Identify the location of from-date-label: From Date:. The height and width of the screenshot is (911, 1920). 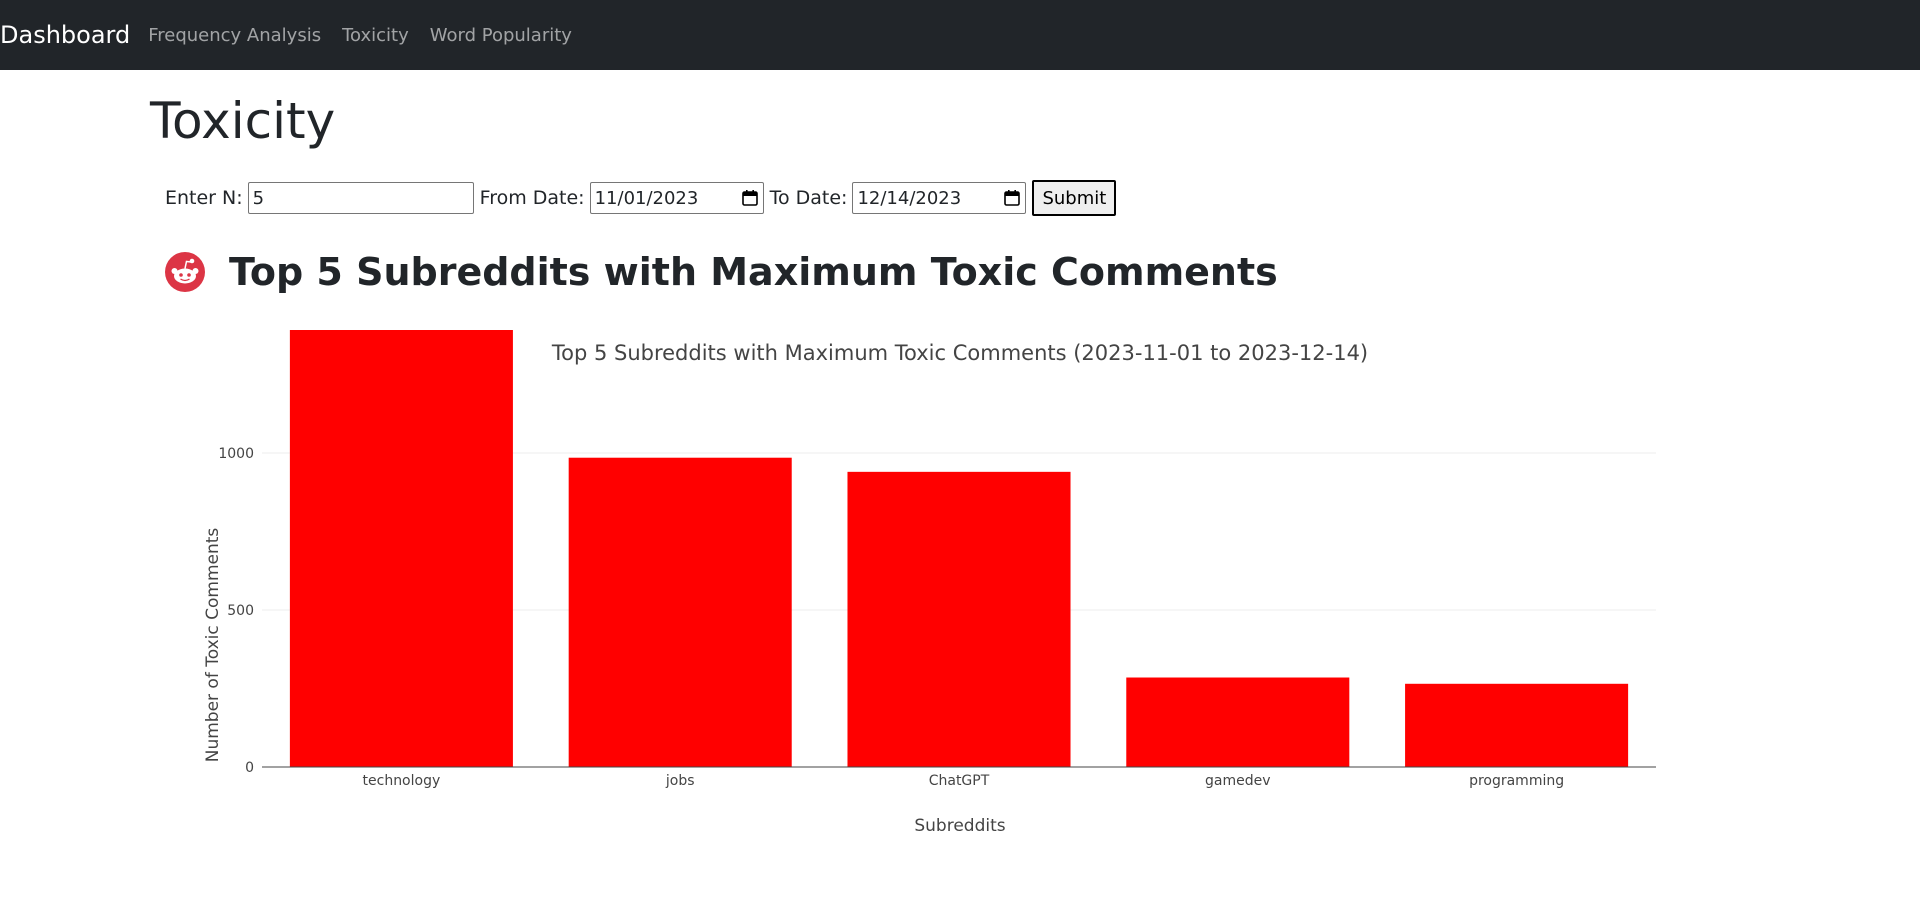
(532, 198).